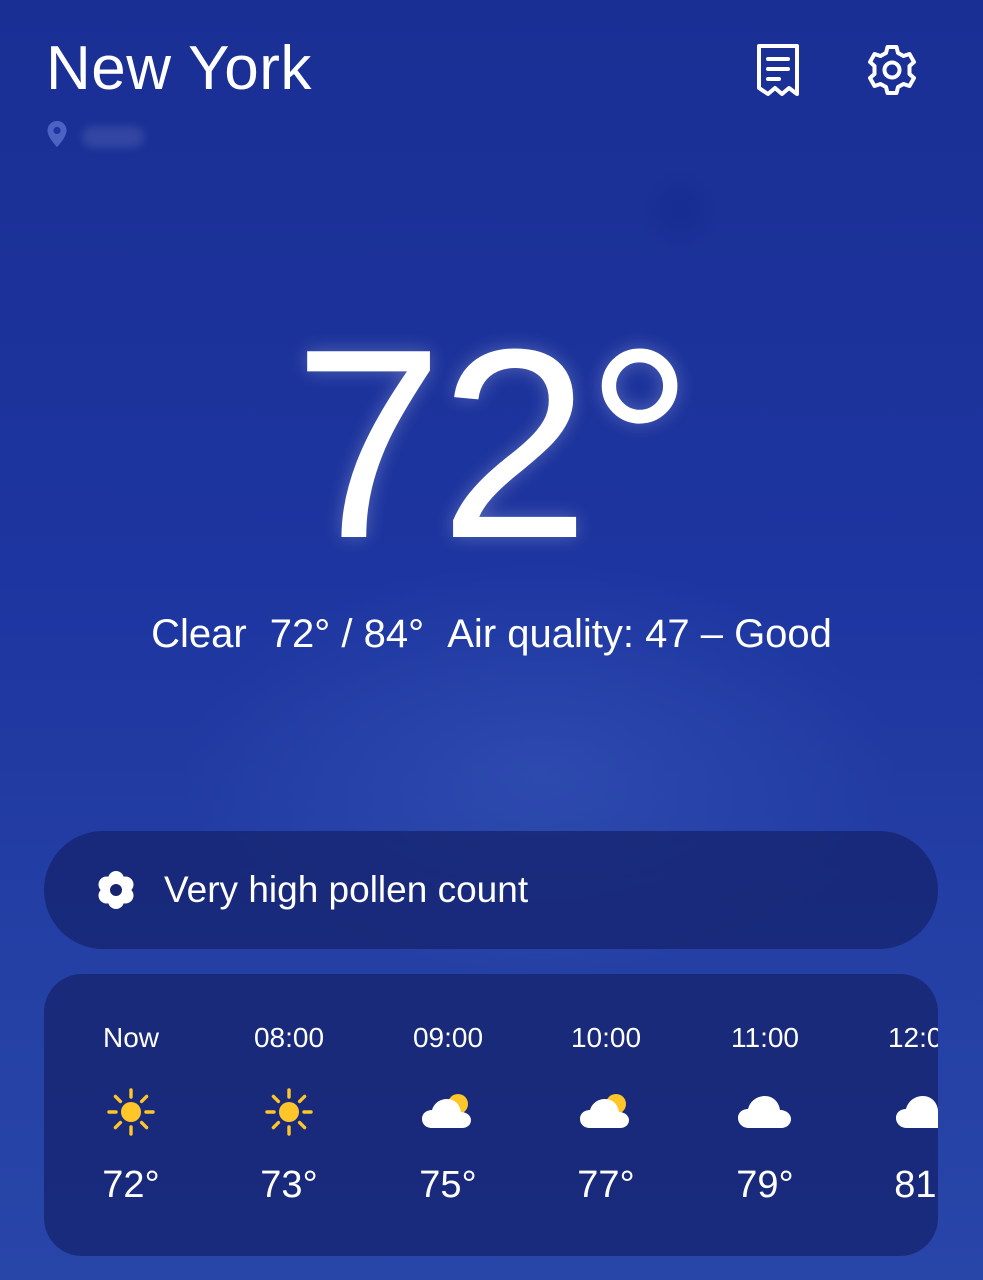  I want to click on location-label-blurred, so click(113, 136).